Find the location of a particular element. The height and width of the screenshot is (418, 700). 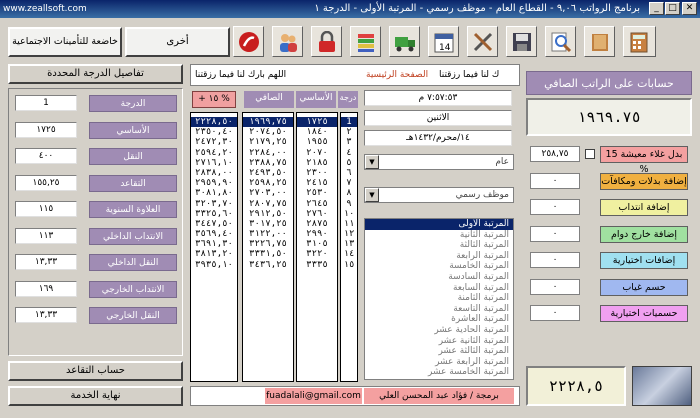

retirement-calc-button: حساب التقاعد is located at coordinates (95, 371).